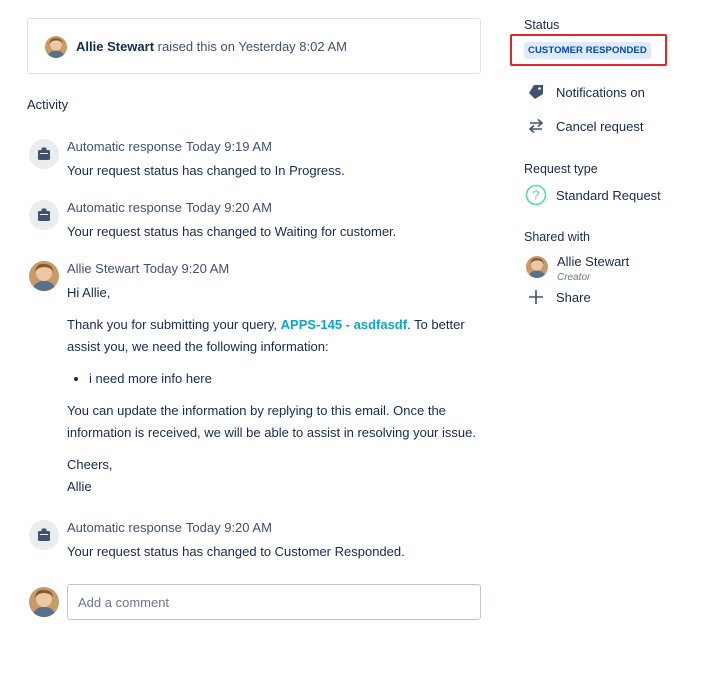 The image size is (724, 689). I want to click on question-circle-icon: ?, so click(536, 195).